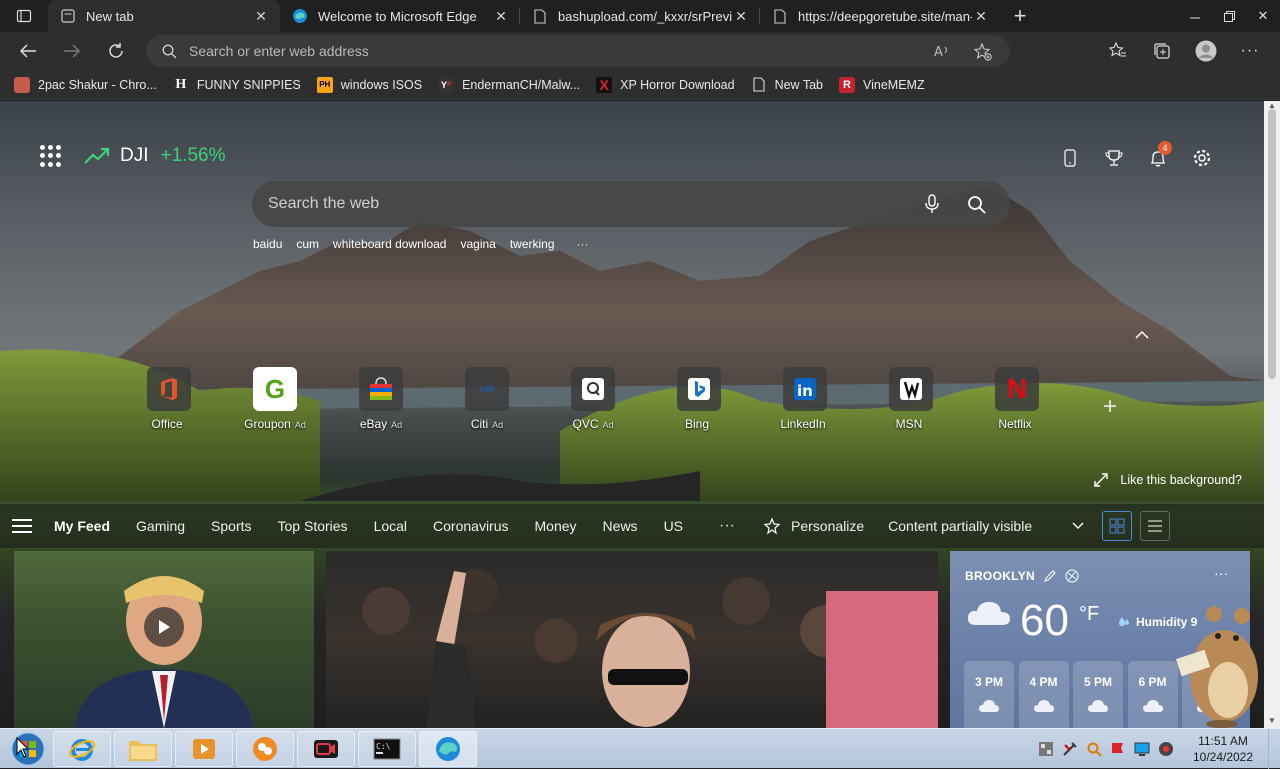  I want to click on content-visibility-dropdown: Content partially visible, so click(987, 526).